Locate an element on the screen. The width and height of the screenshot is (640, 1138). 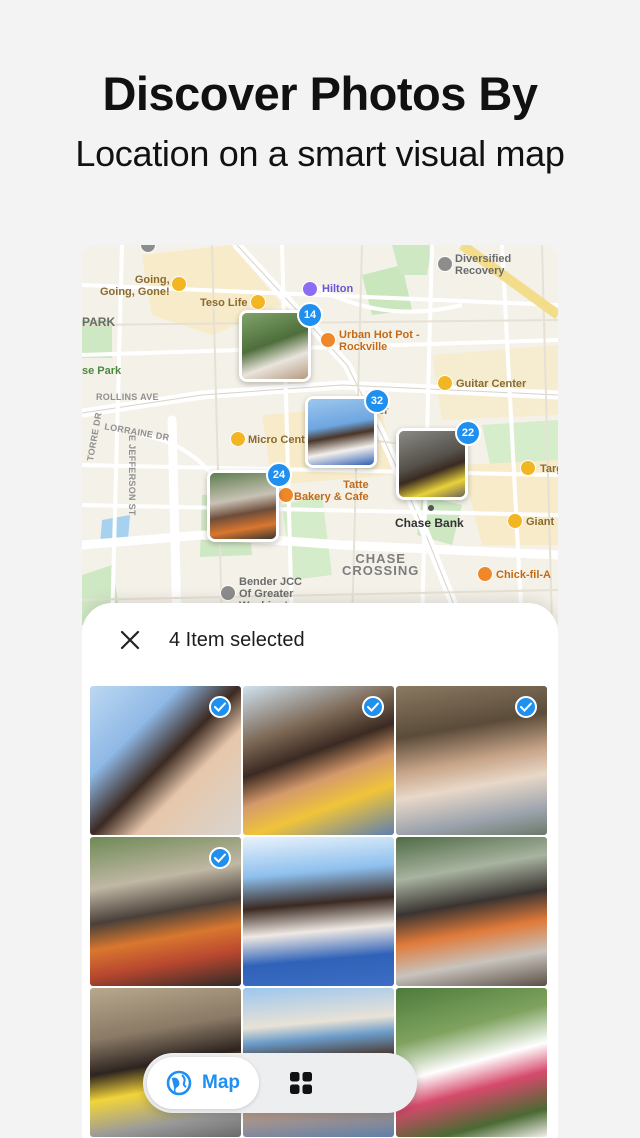
map-label-teso-life: Teso Life is located at coordinates (224, 303).